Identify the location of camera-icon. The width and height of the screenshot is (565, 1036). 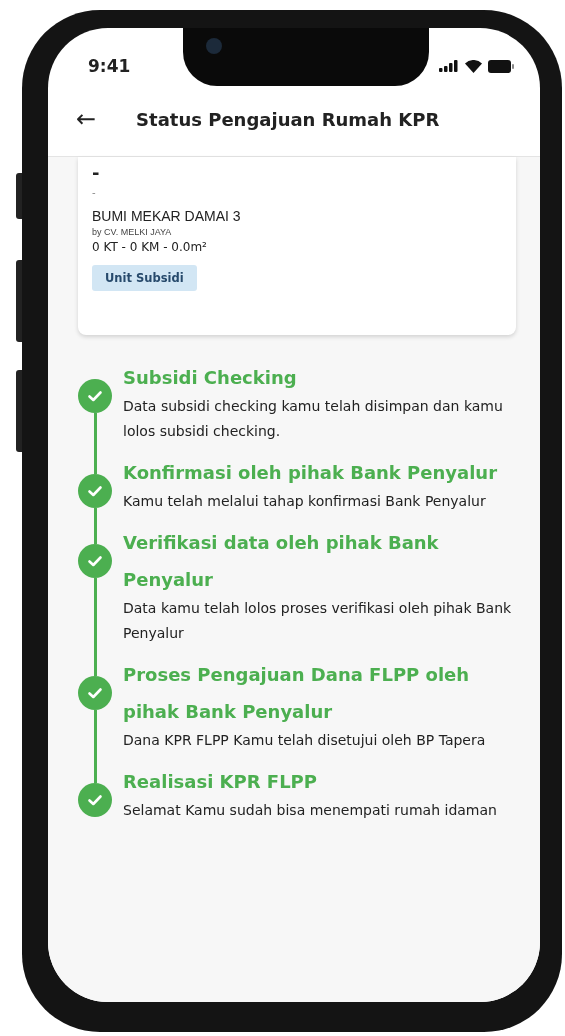
(214, 46).